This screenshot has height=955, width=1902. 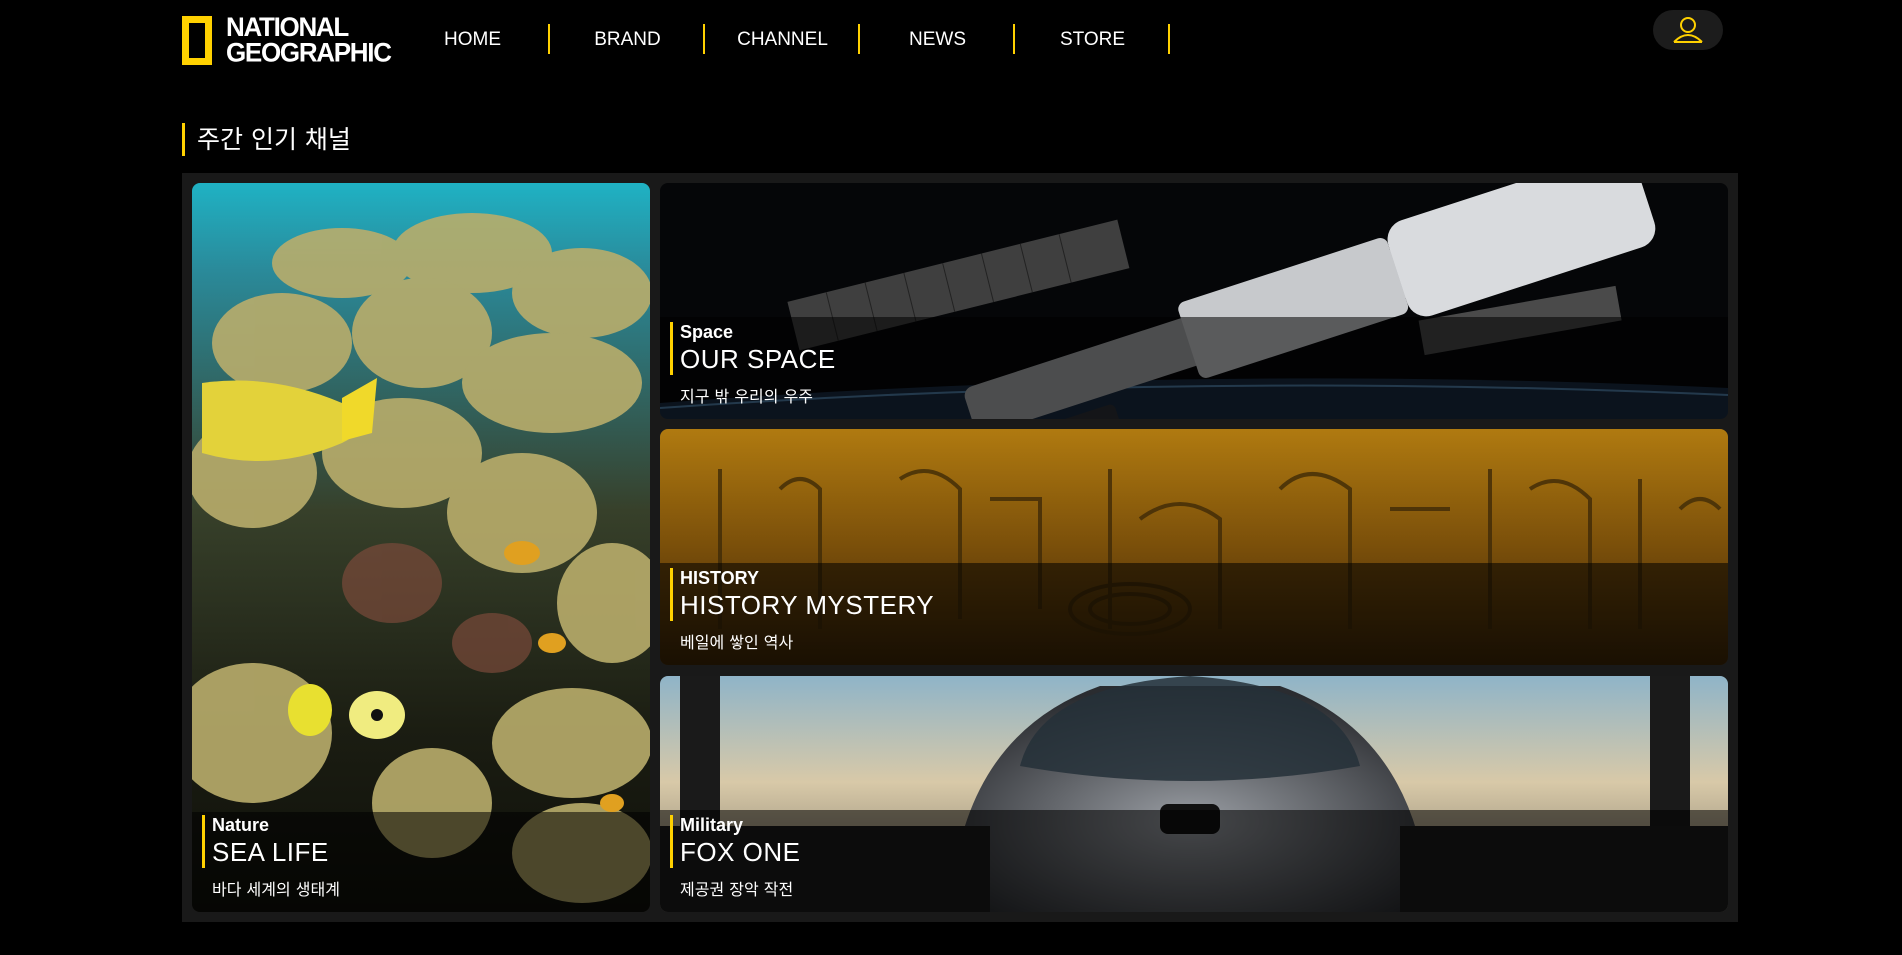 I want to click on user-icon, so click(x=1688, y=30).